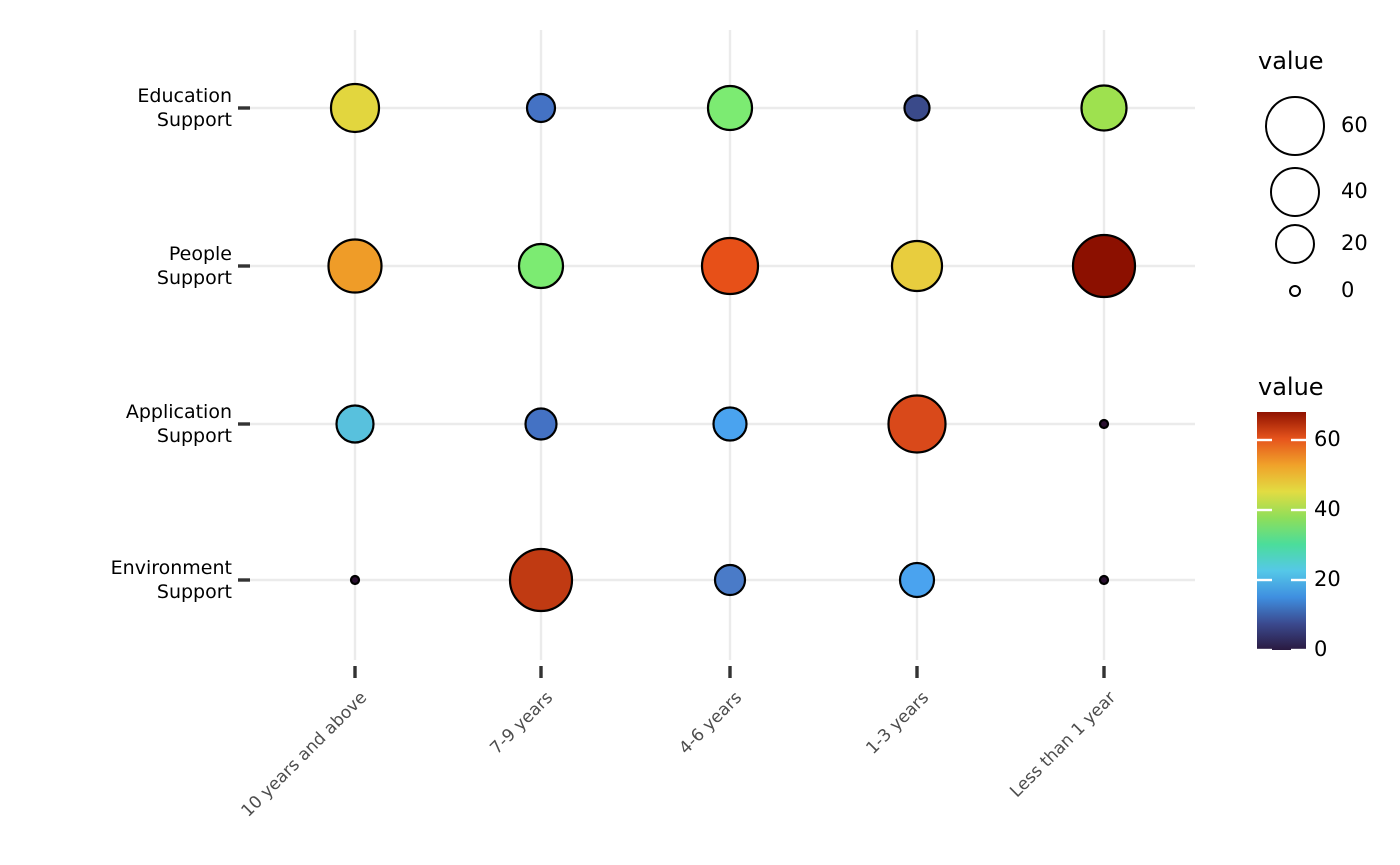  What do you see at coordinates (244, 344) in the screenshot?
I see `y-axis-tickmarks` at bounding box center [244, 344].